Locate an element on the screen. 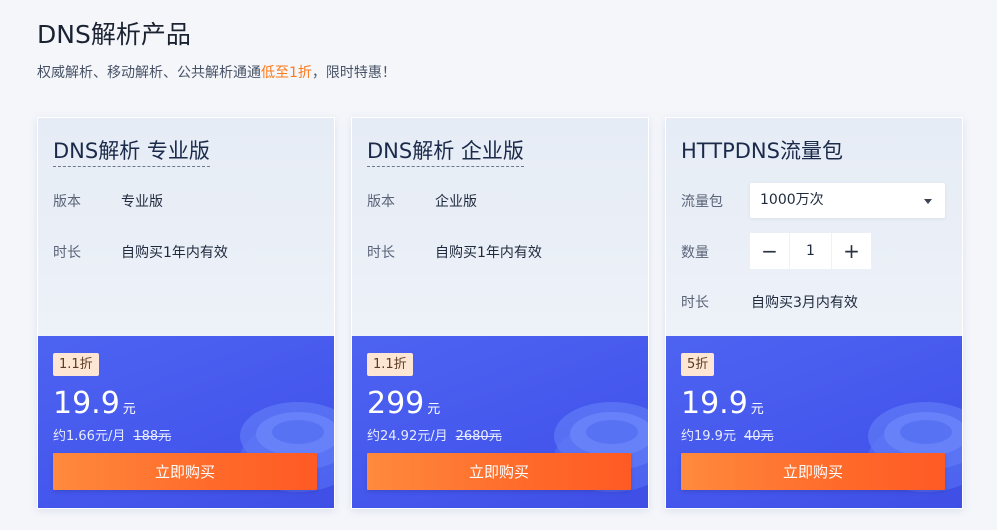 This screenshot has height=530, width=997. version-value: 专业版 is located at coordinates (142, 202).